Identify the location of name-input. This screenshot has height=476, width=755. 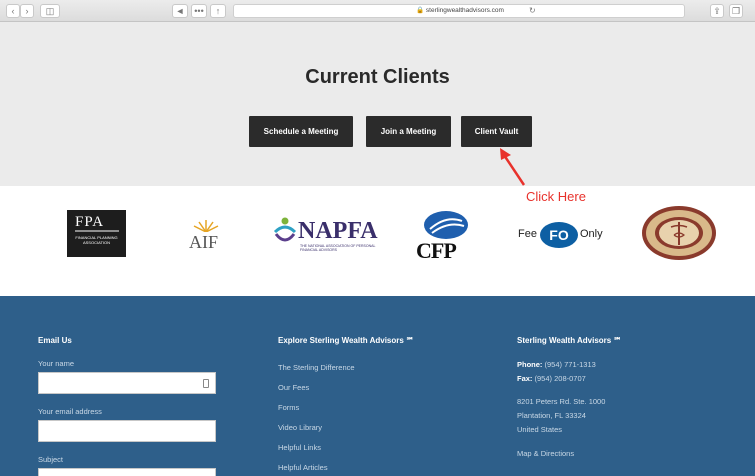
(127, 383).